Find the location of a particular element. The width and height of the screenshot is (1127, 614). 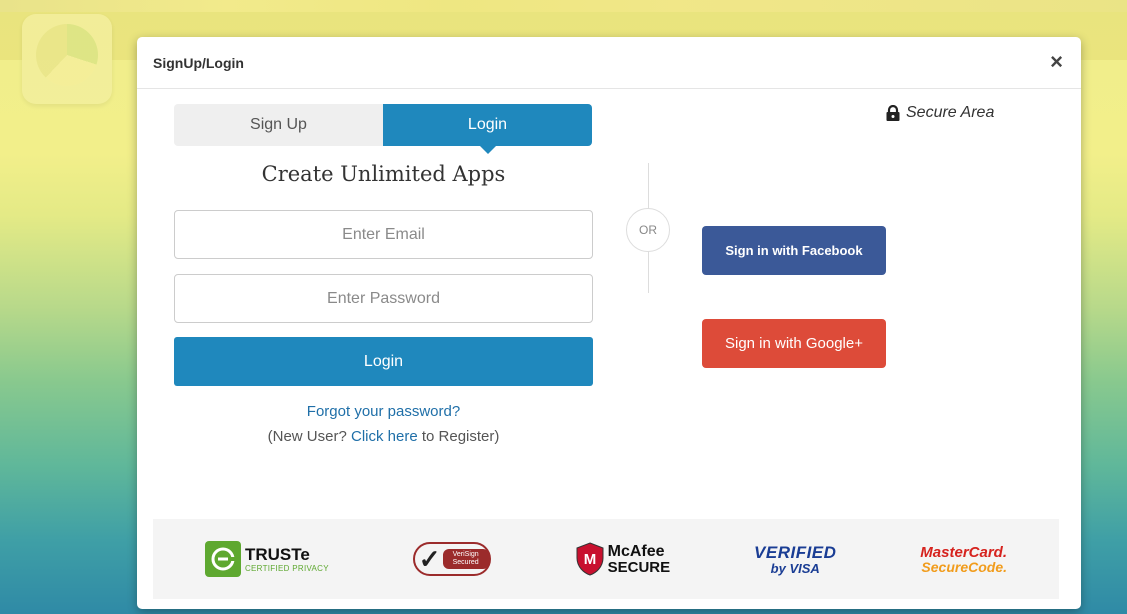

or-separator: OR is located at coordinates (648, 230).